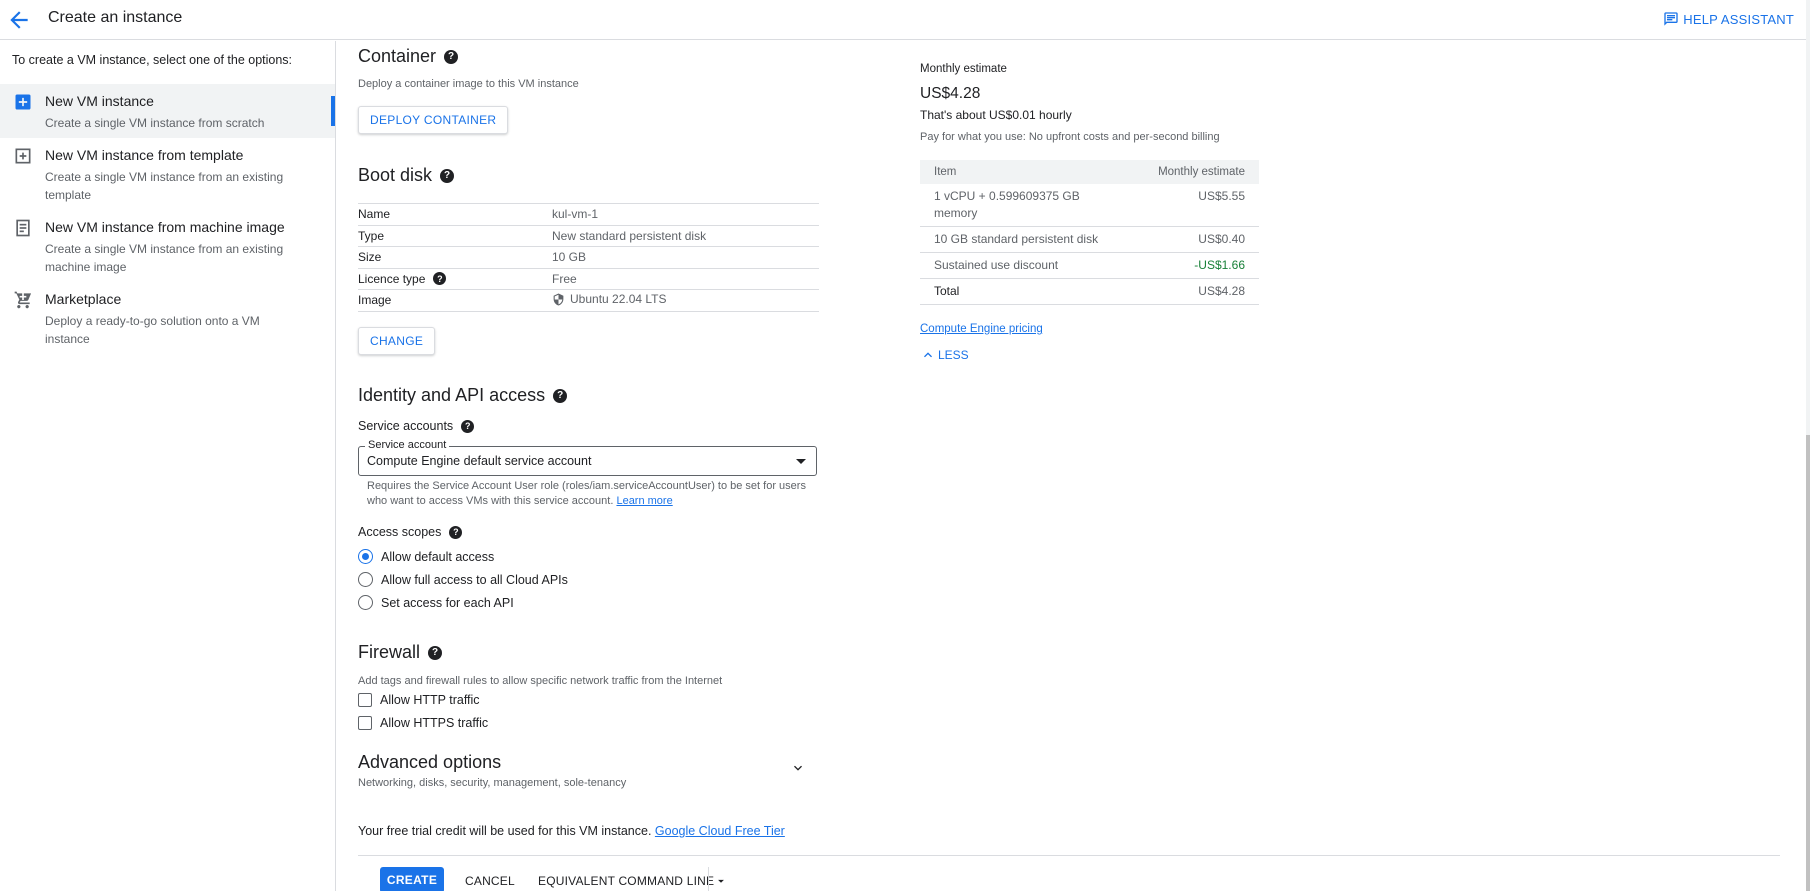 The height and width of the screenshot is (891, 1810). What do you see at coordinates (905, 20) in the screenshot?
I see `top-bar: Create an instance HELP ASSISTANT` at bounding box center [905, 20].